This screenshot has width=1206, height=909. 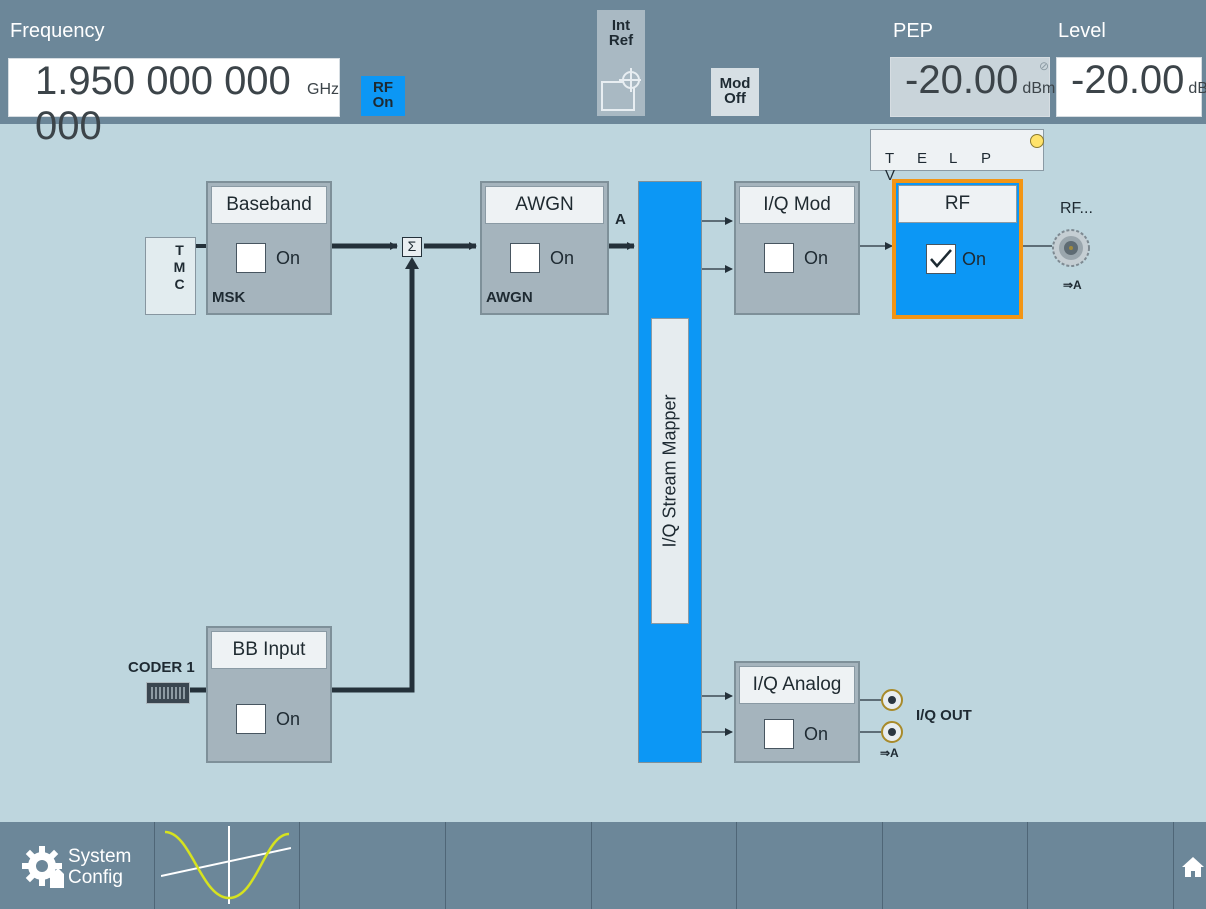 I want to click on baseband-on-checkbox, so click(x=251, y=258).